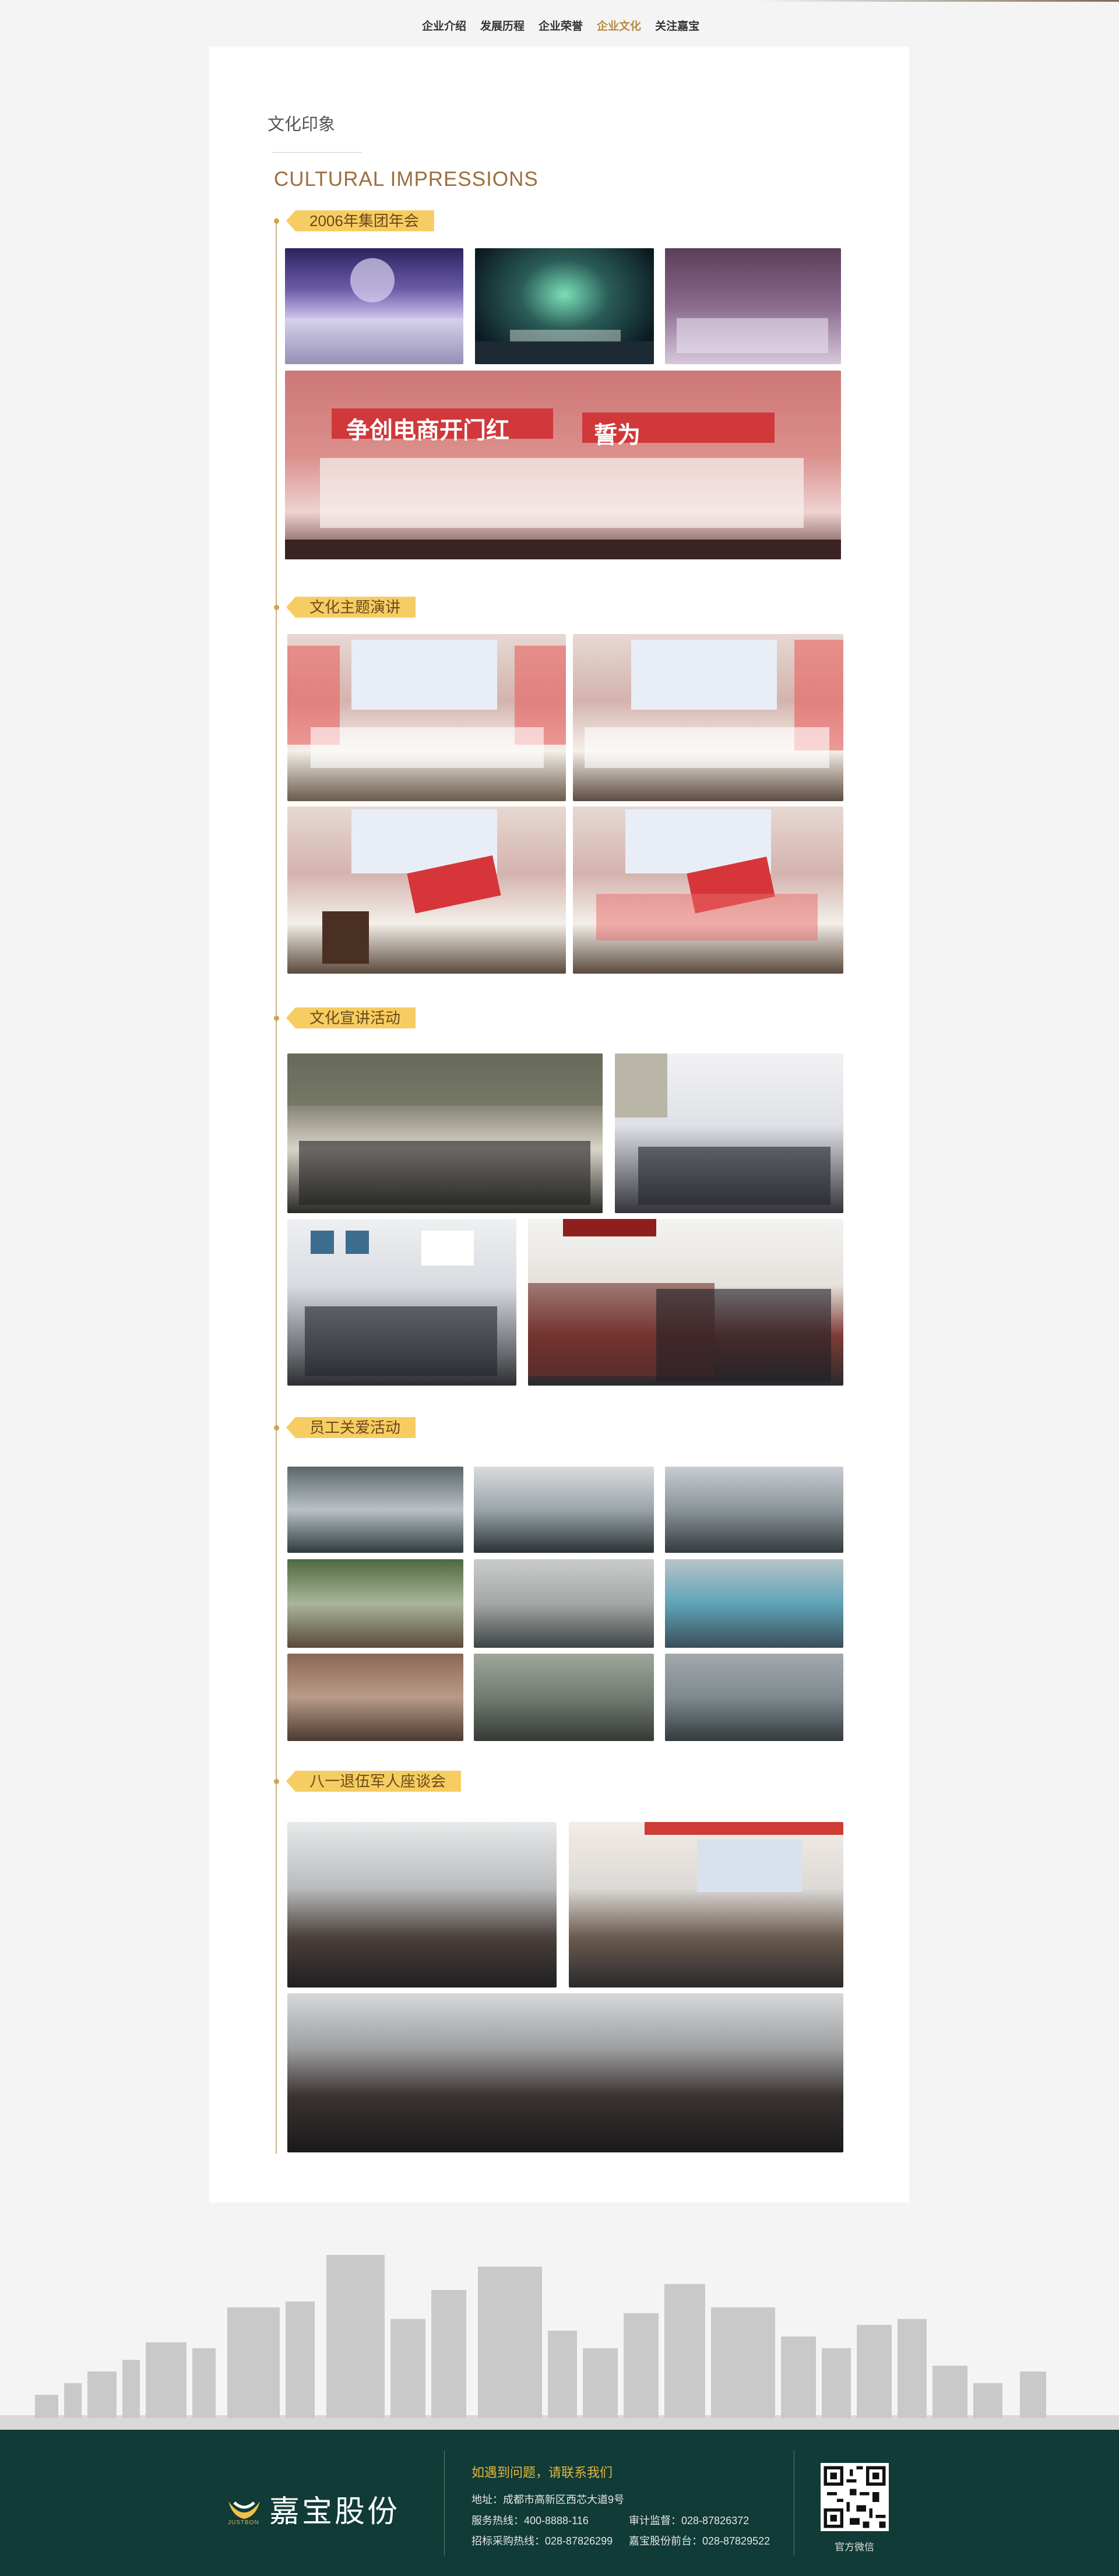 This screenshot has width=1119, height=2576. I want to click on title-divider, so click(317, 152).